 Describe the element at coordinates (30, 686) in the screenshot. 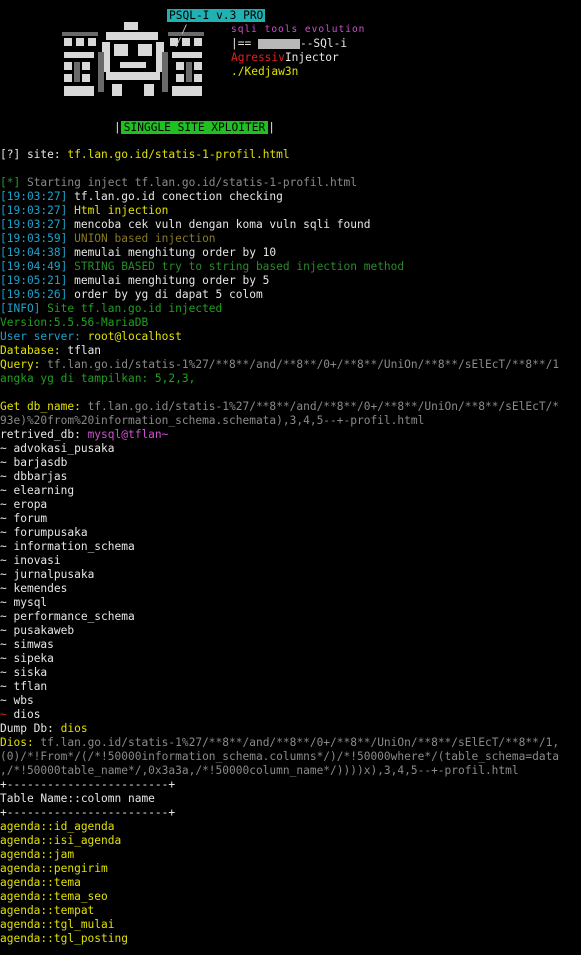

I see `database-name: tflan` at that location.